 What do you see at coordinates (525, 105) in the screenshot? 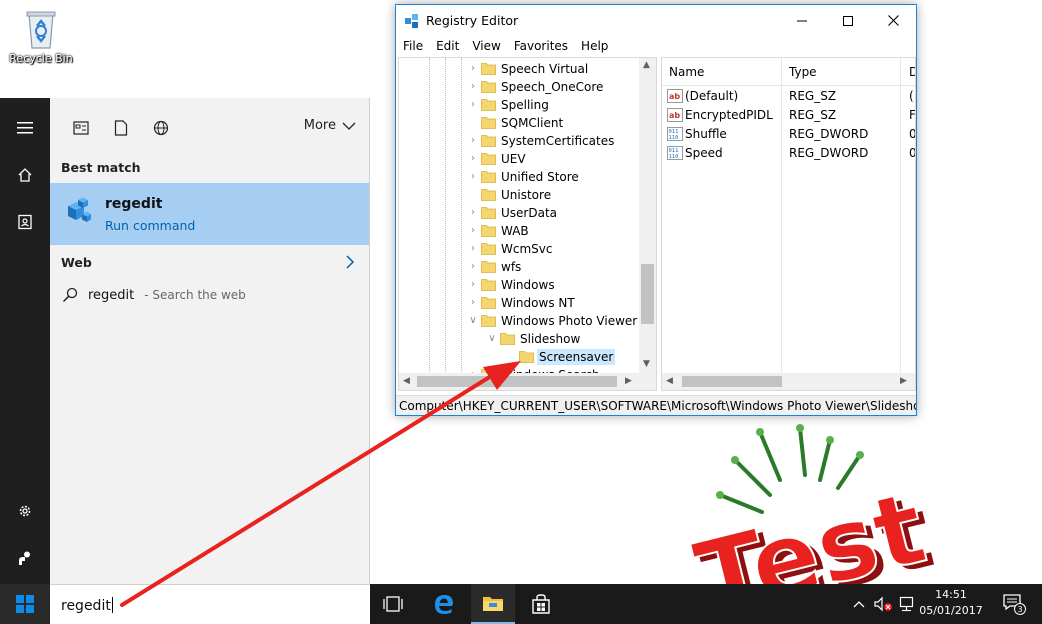
I see `tree-item-label: Spelling` at bounding box center [525, 105].